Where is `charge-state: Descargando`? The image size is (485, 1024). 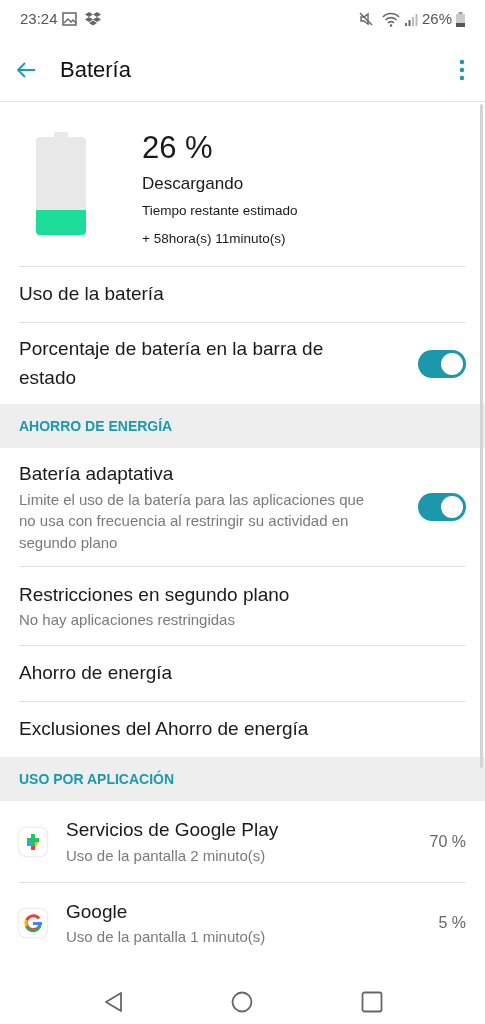
charge-state: Descargando is located at coordinates (193, 184).